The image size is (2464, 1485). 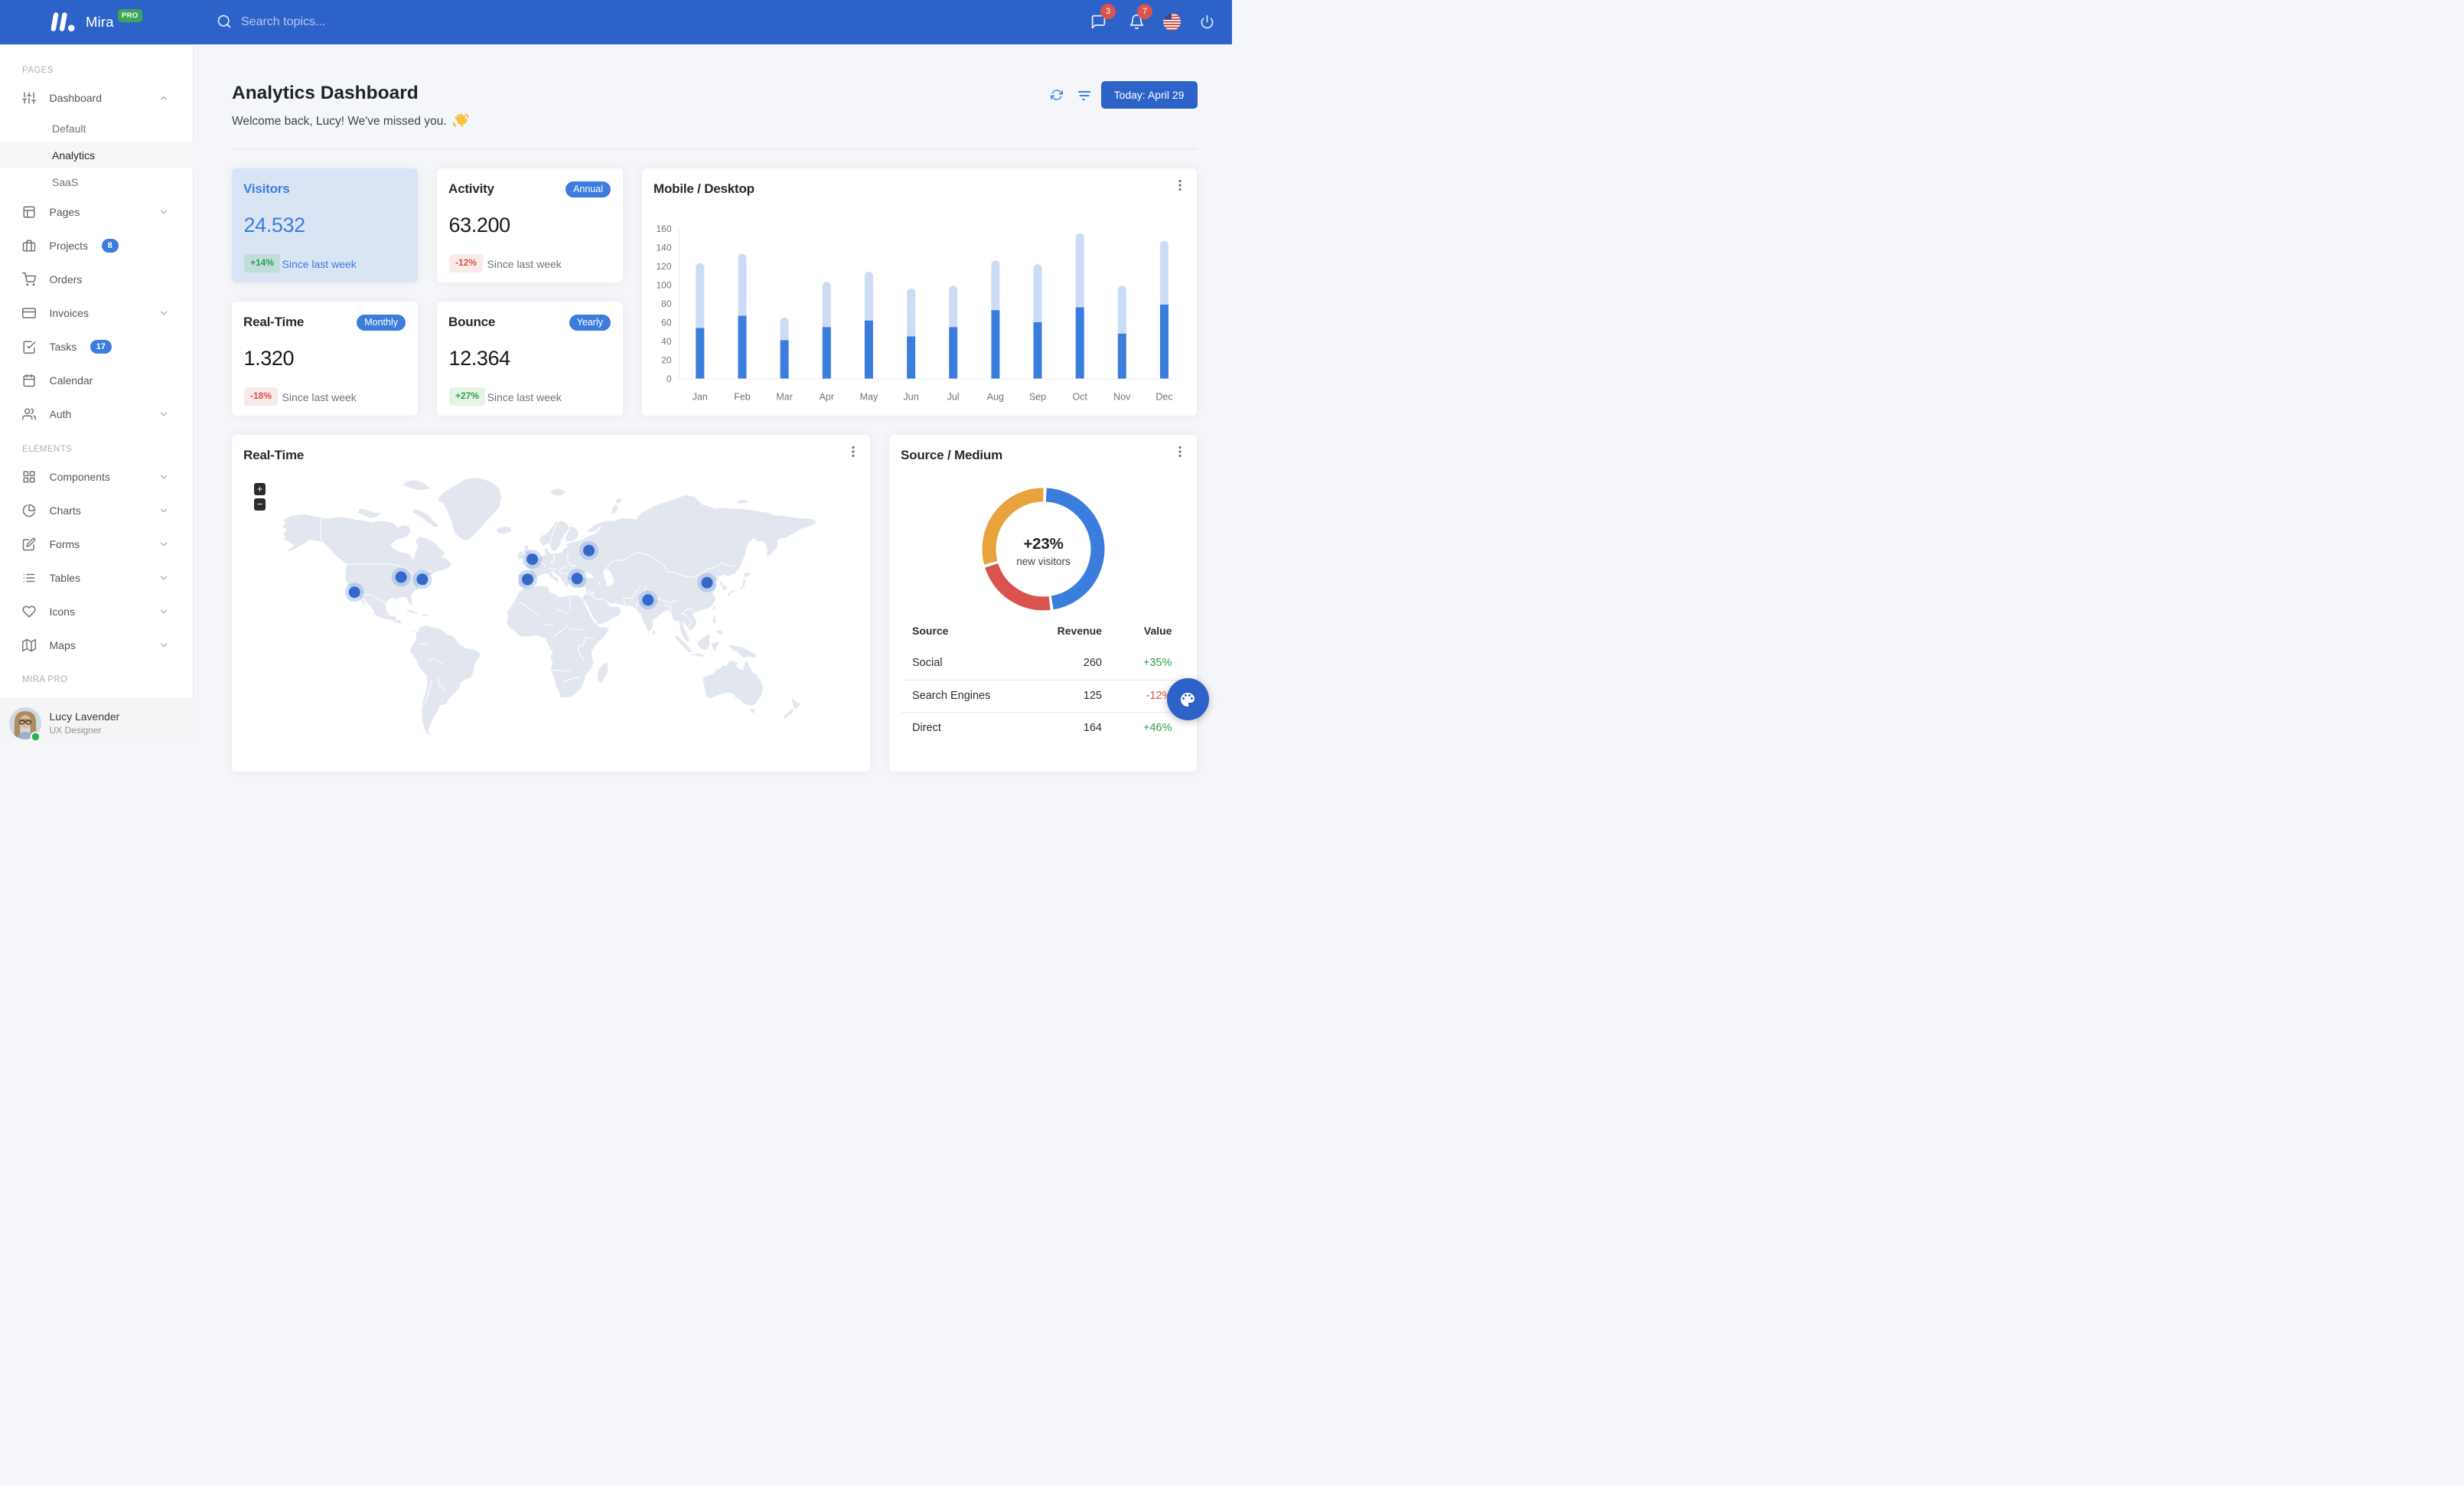 What do you see at coordinates (1163, 396) in the screenshot?
I see `svg-text: Dec` at bounding box center [1163, 396].